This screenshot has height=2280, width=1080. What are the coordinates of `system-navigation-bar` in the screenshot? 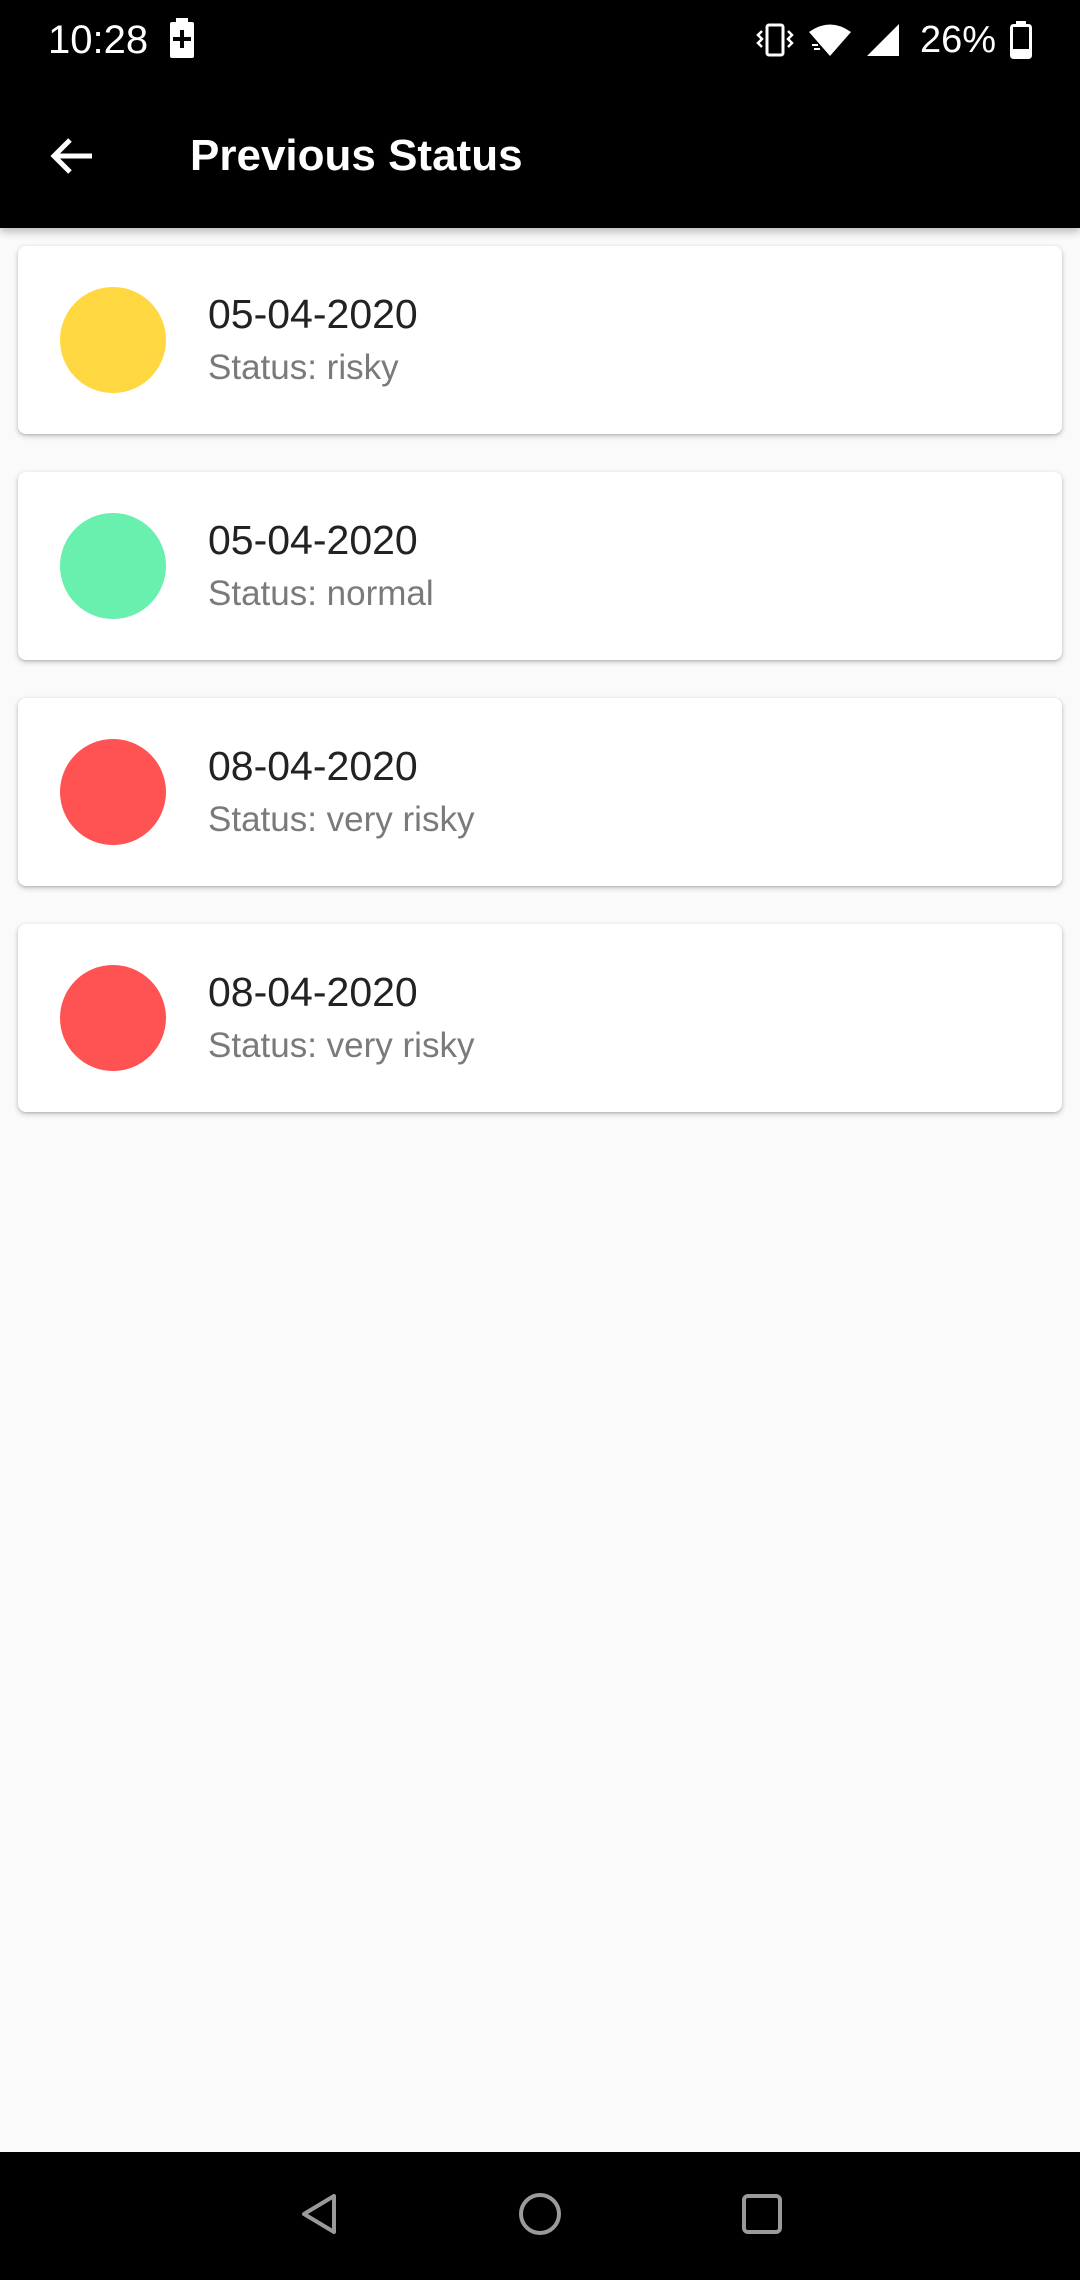 It's located at (540, 2216).